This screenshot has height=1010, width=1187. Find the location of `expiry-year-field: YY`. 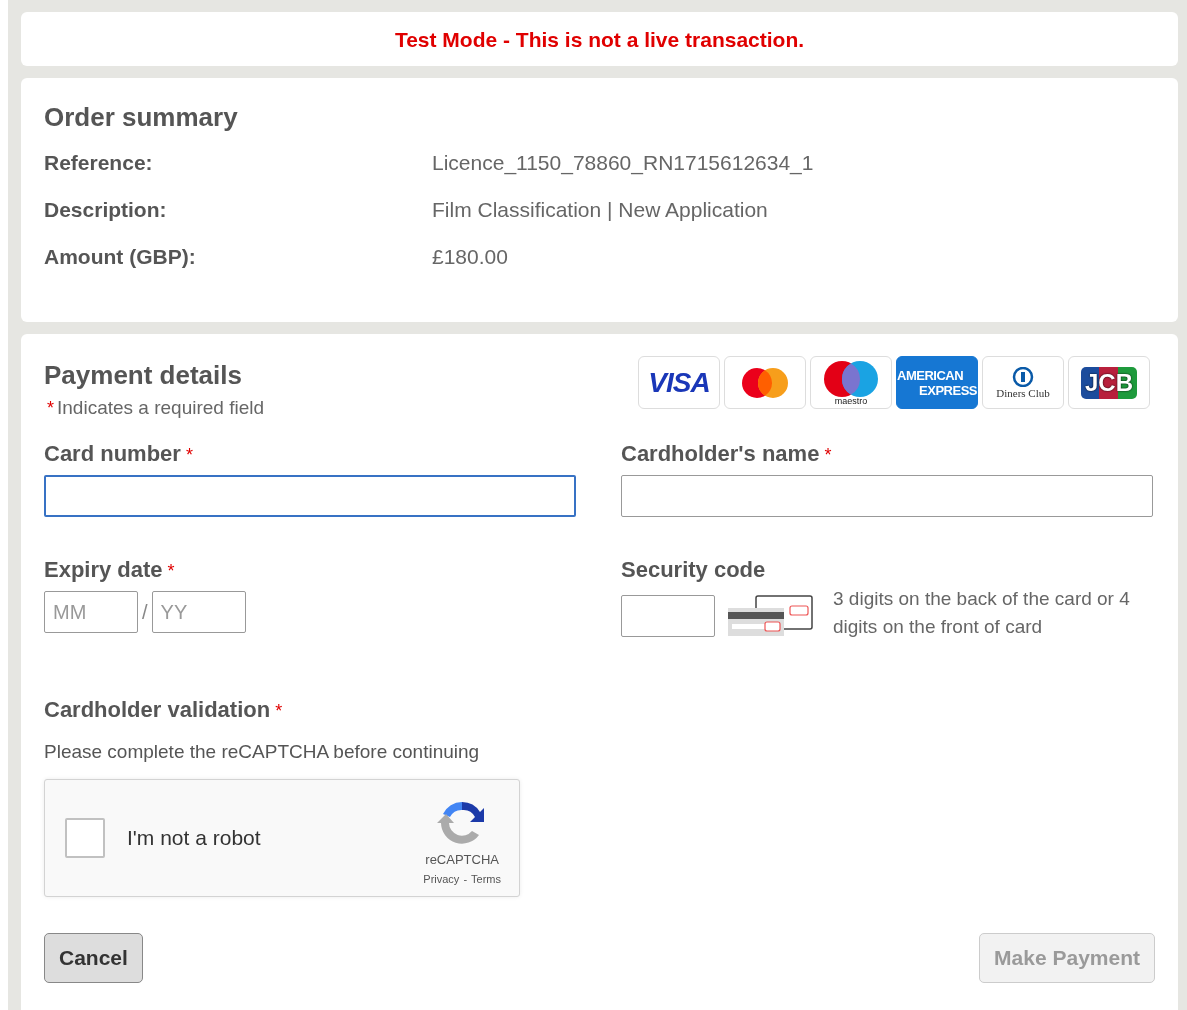

expiry-year-field: YY is located at coordinates (198, 612).